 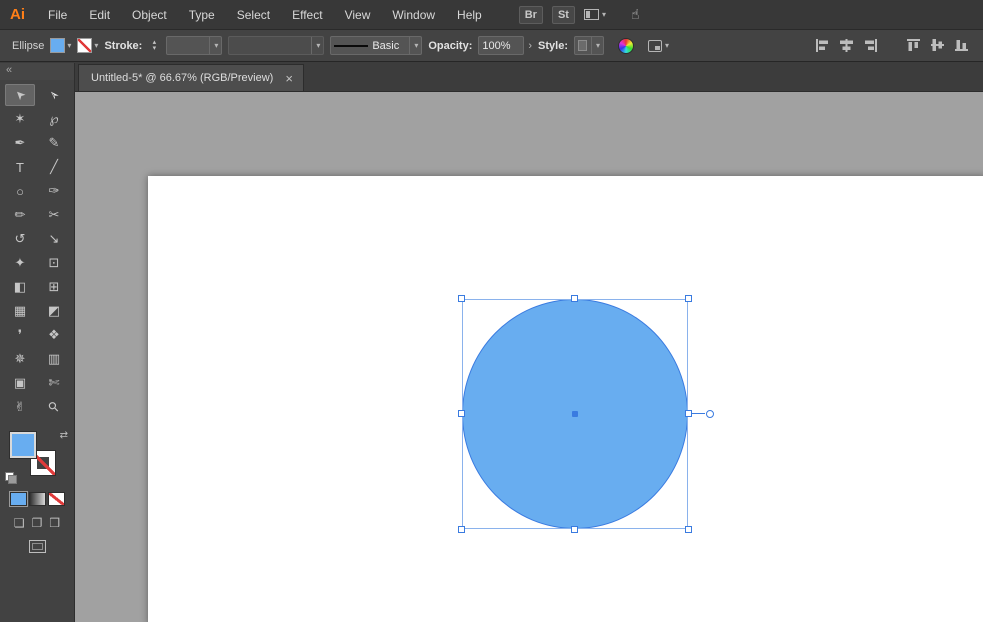 What do you see at coordinates (575, 414) in the screenshot?
I see `shape-center-point` at bounding box center [575, 414].